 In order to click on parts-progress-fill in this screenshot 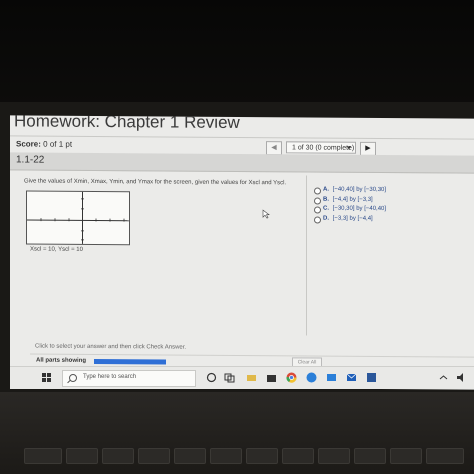, I will do `click(130, 361)`.